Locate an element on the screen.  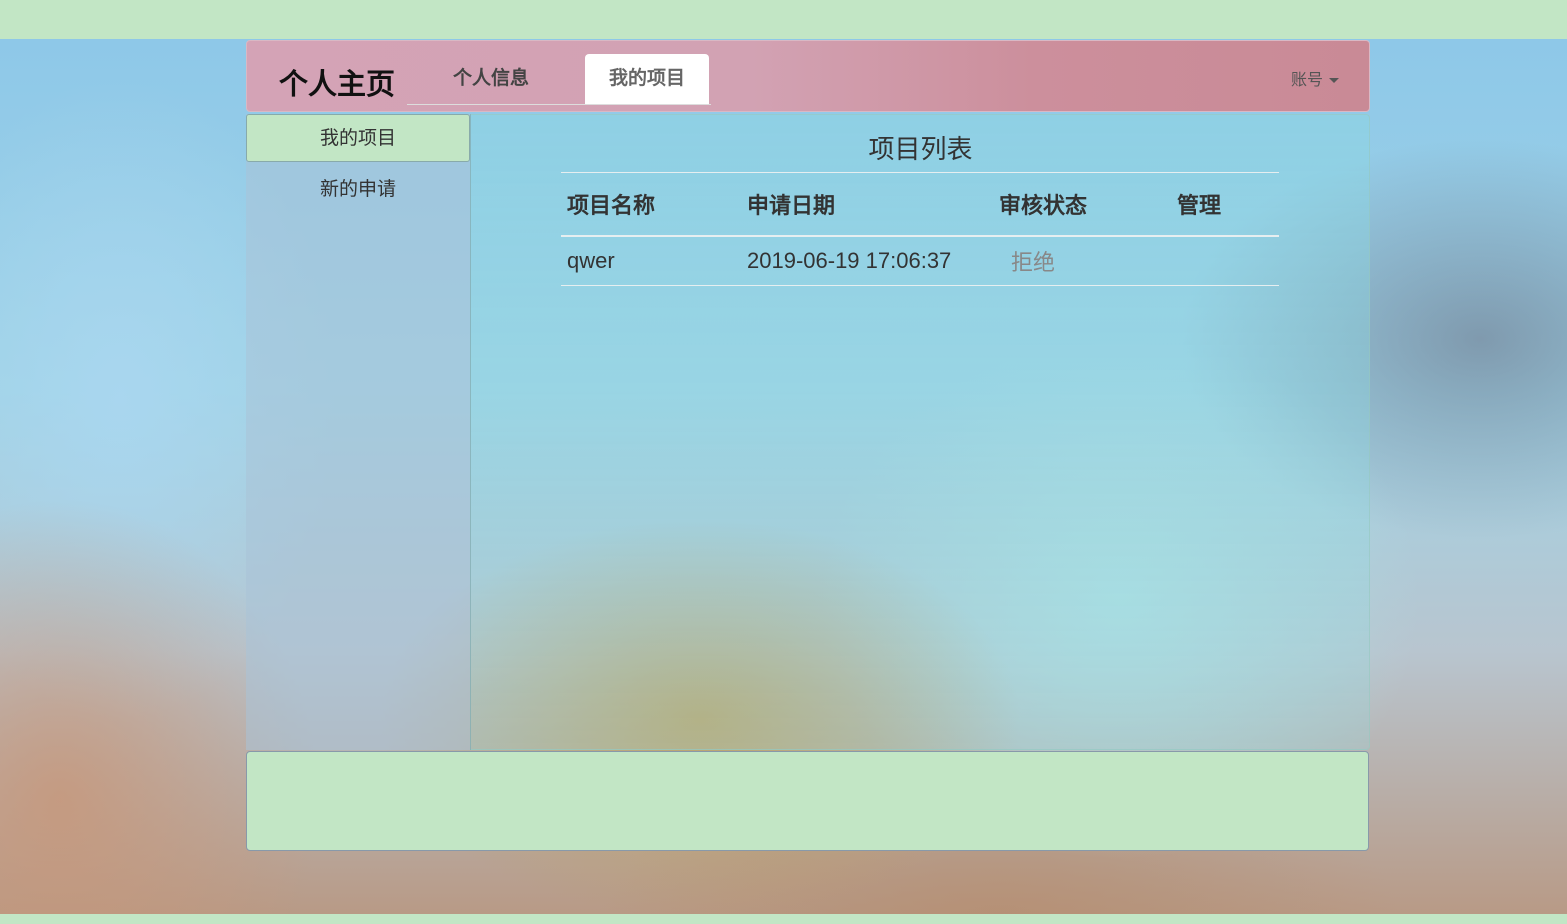
cell-review-status: 拒绝 is located at coordinates (1082, 261).